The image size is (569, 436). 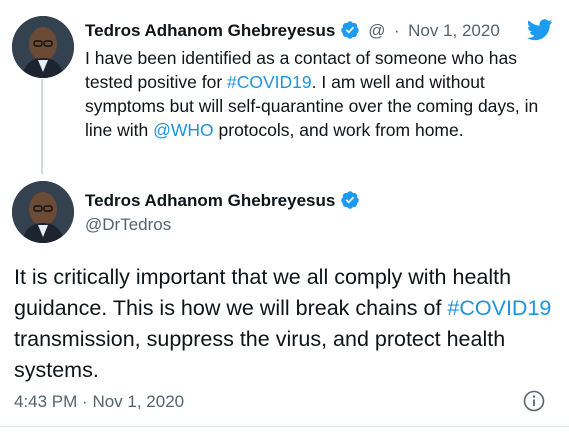 I want to click on main-author-name: Tedros Adhanom Ghebreyesus, so click(x=210, y=200).